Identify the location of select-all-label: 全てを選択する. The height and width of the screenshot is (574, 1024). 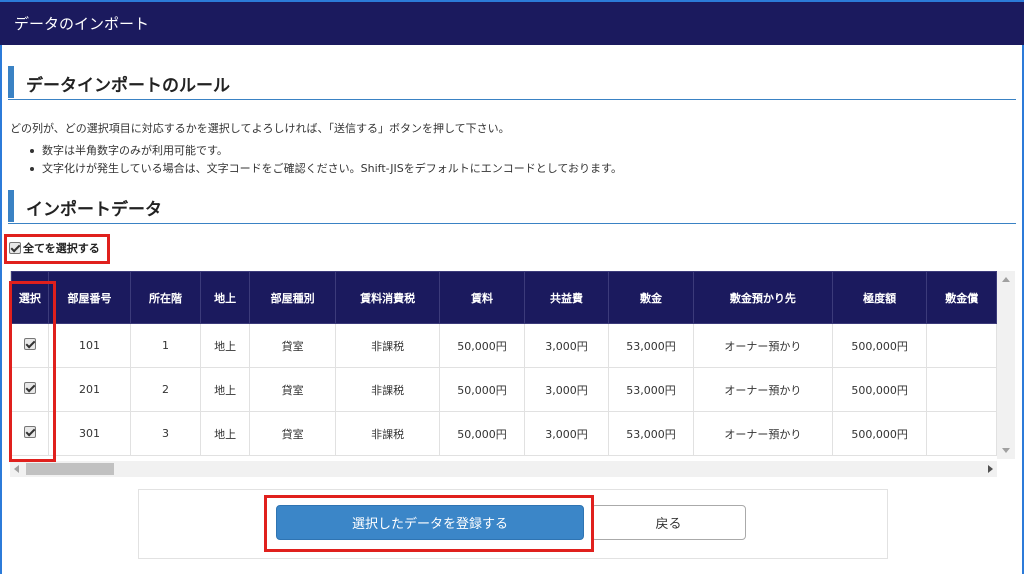
(61, 248).